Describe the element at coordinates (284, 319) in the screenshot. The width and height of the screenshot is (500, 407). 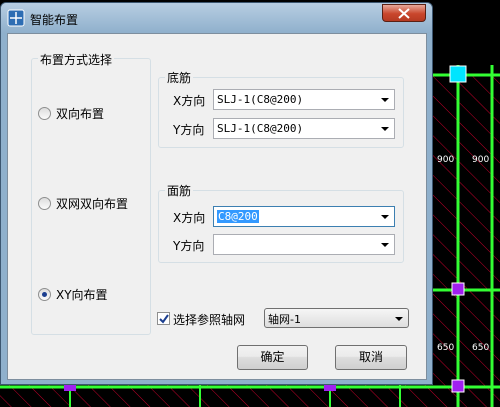
I see `combo-value: 轴网-1` at that location.